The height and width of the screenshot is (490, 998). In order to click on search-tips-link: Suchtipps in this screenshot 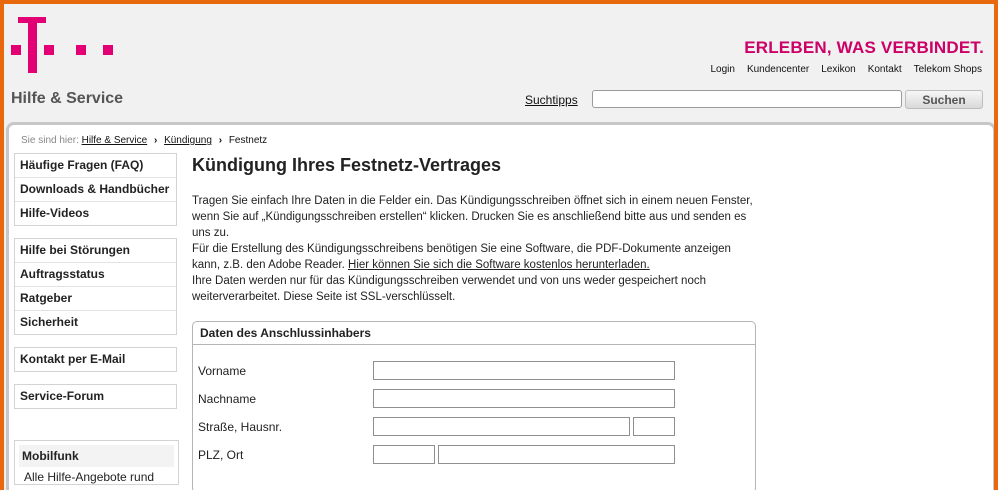, I will do `click(551, 100)`.